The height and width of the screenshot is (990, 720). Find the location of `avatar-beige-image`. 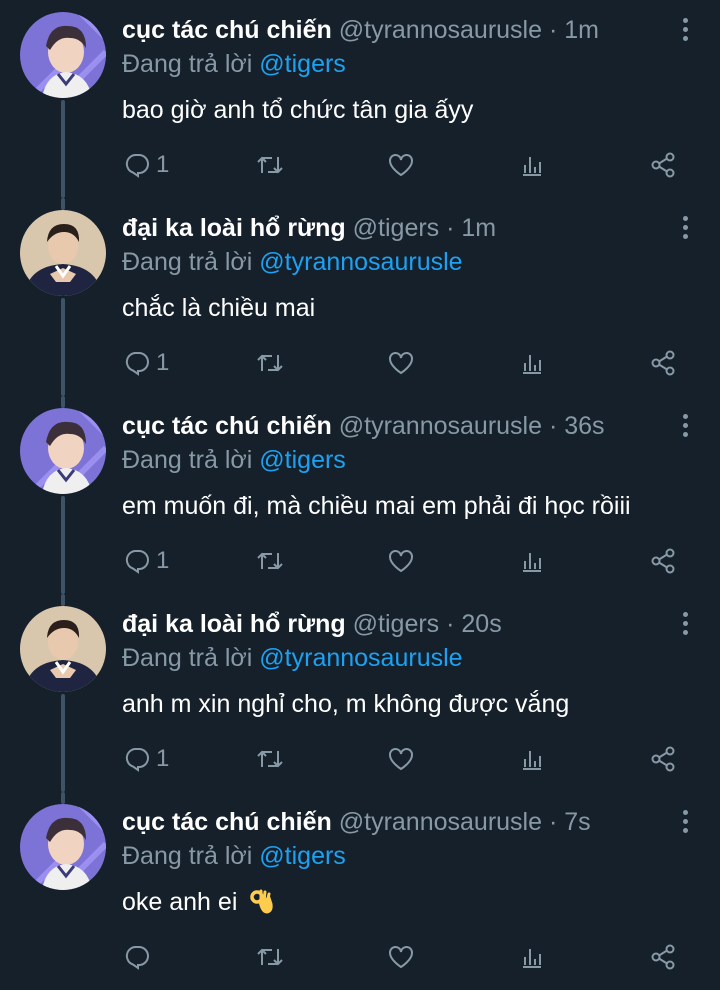

avatar-beige-image is located at coordinates (63, 253).